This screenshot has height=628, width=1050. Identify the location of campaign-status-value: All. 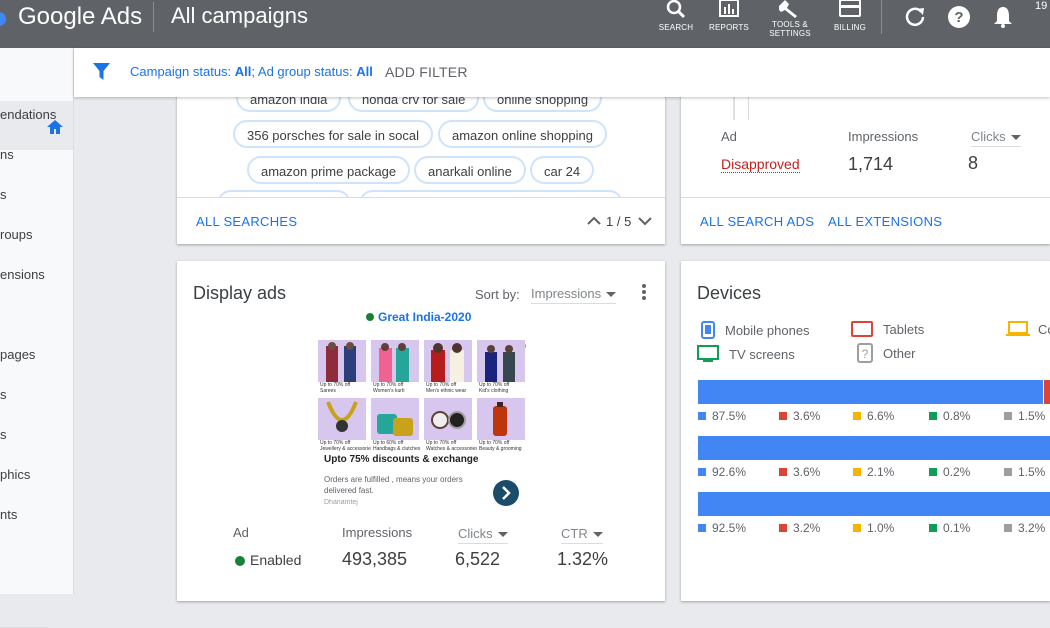
(243, 71).